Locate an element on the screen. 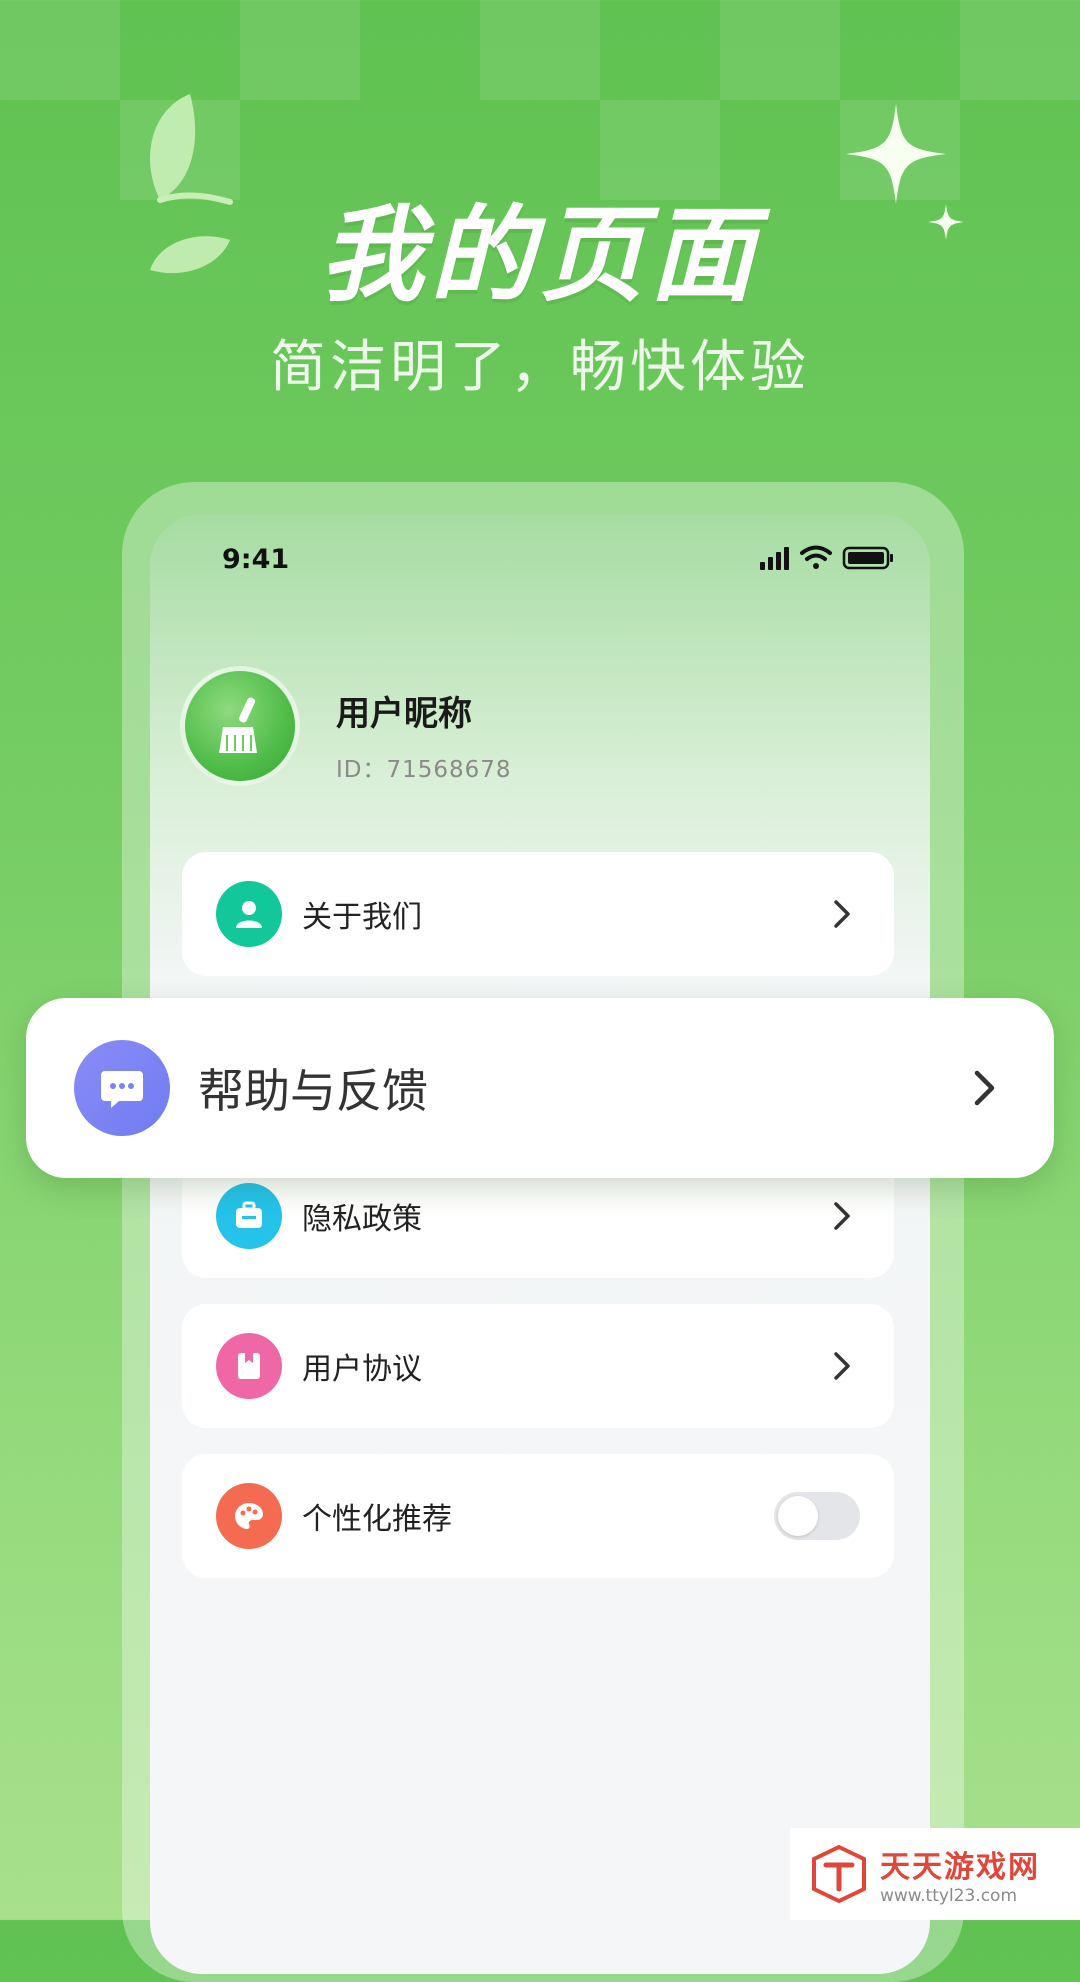  toggle-knob is located at coordinates (798, 1516).